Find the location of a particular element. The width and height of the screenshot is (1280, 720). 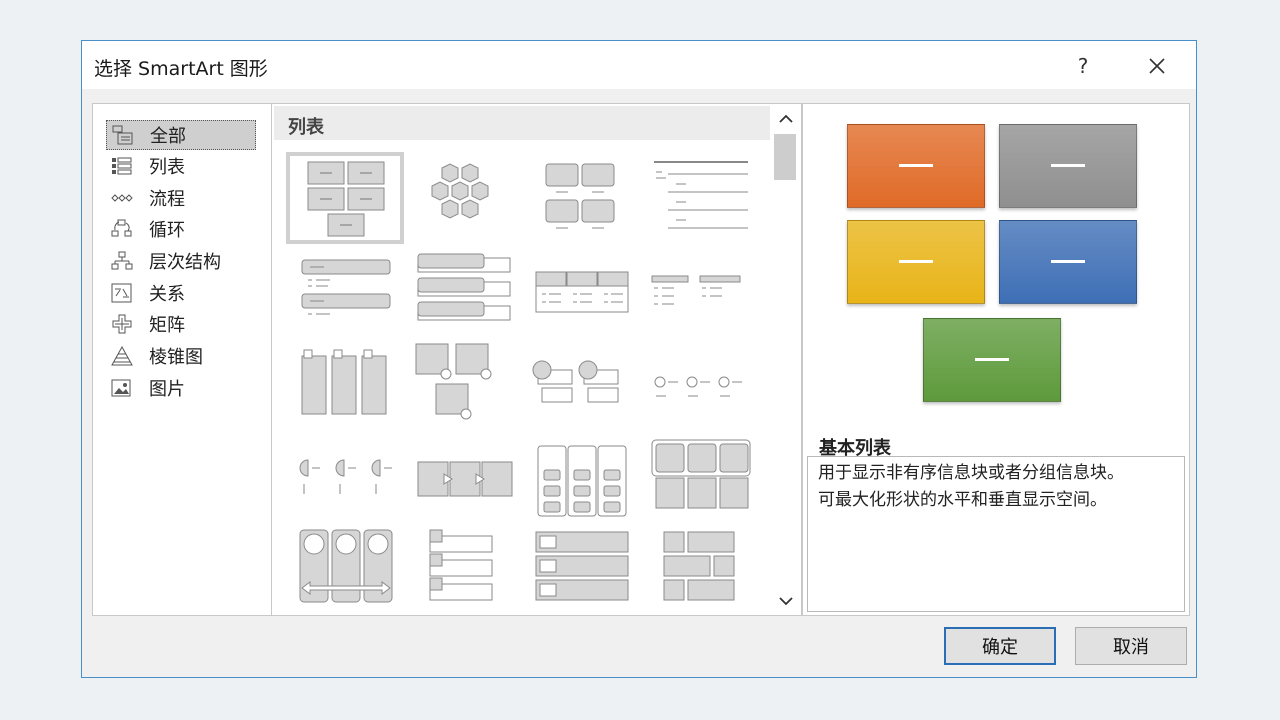

category-label: 层次结构 is located at coordinates (185, 262).